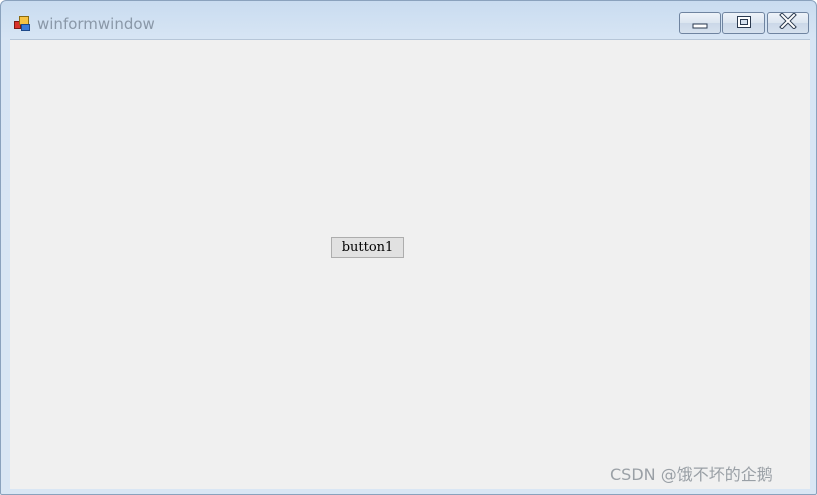 The width and height of the screenshot is (817, 495). I want to click on app-icon, so click(22, 23).